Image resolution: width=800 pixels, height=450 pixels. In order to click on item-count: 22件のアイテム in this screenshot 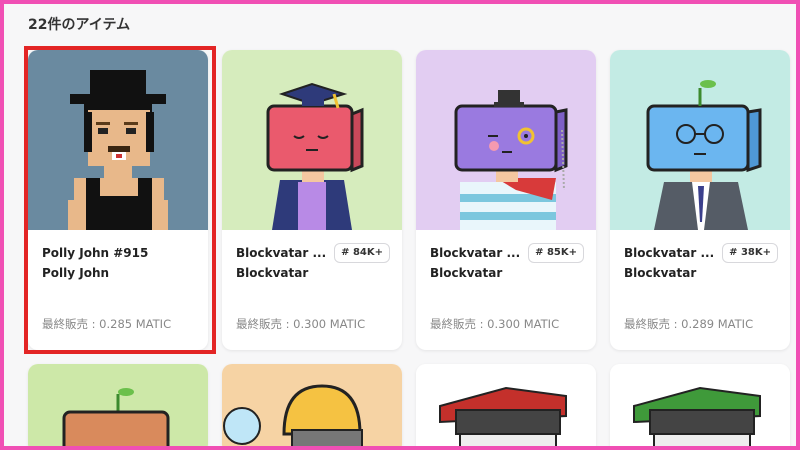, I will do `click(79, 25)`.